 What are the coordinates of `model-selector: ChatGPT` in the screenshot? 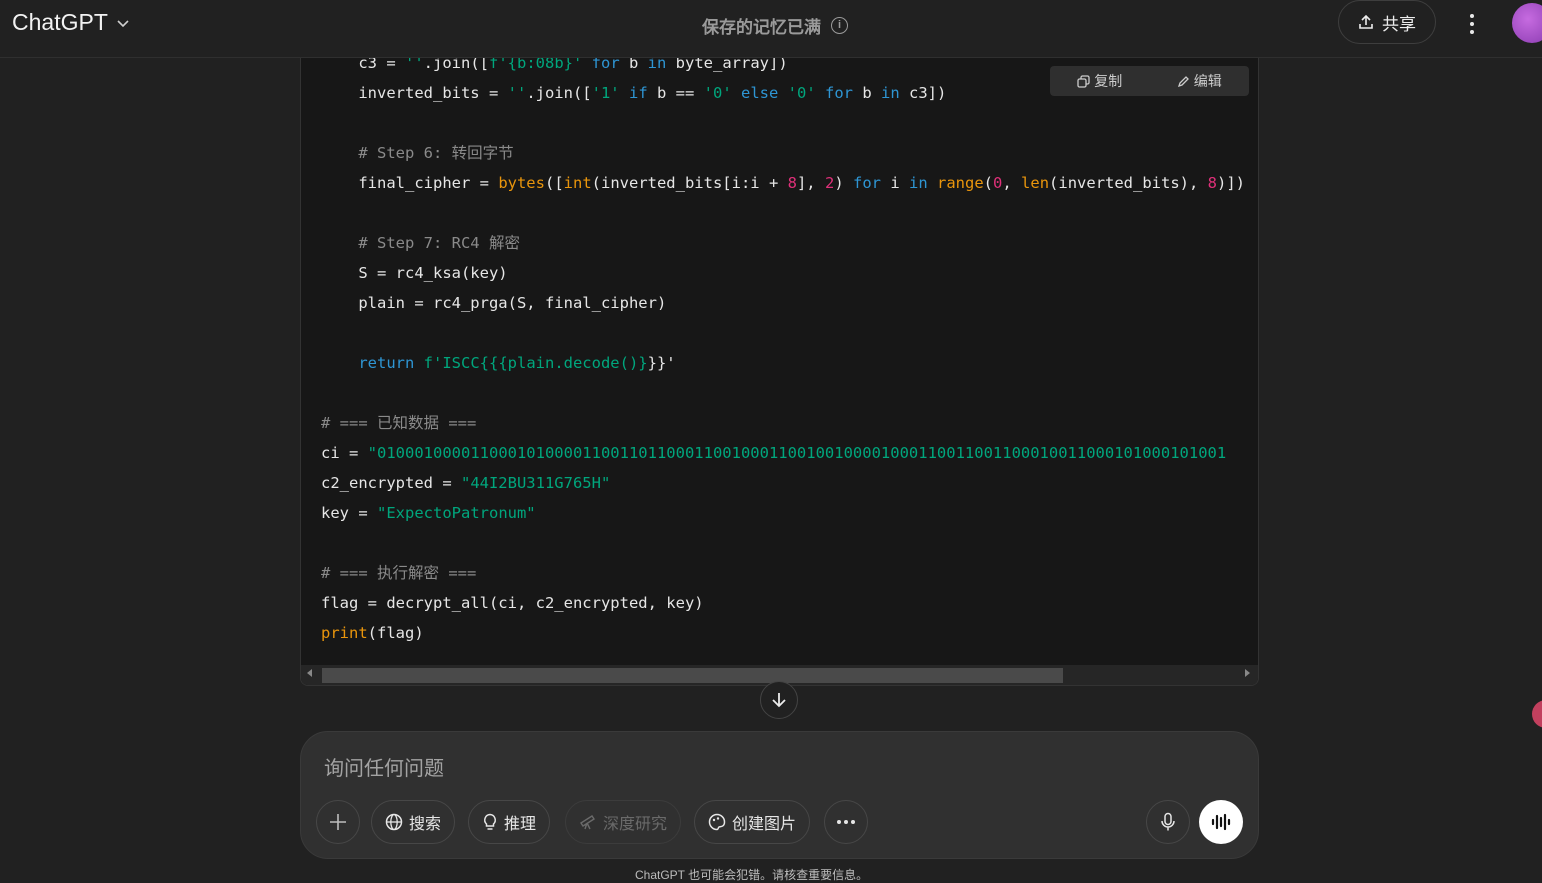 It's located at (71, 22).